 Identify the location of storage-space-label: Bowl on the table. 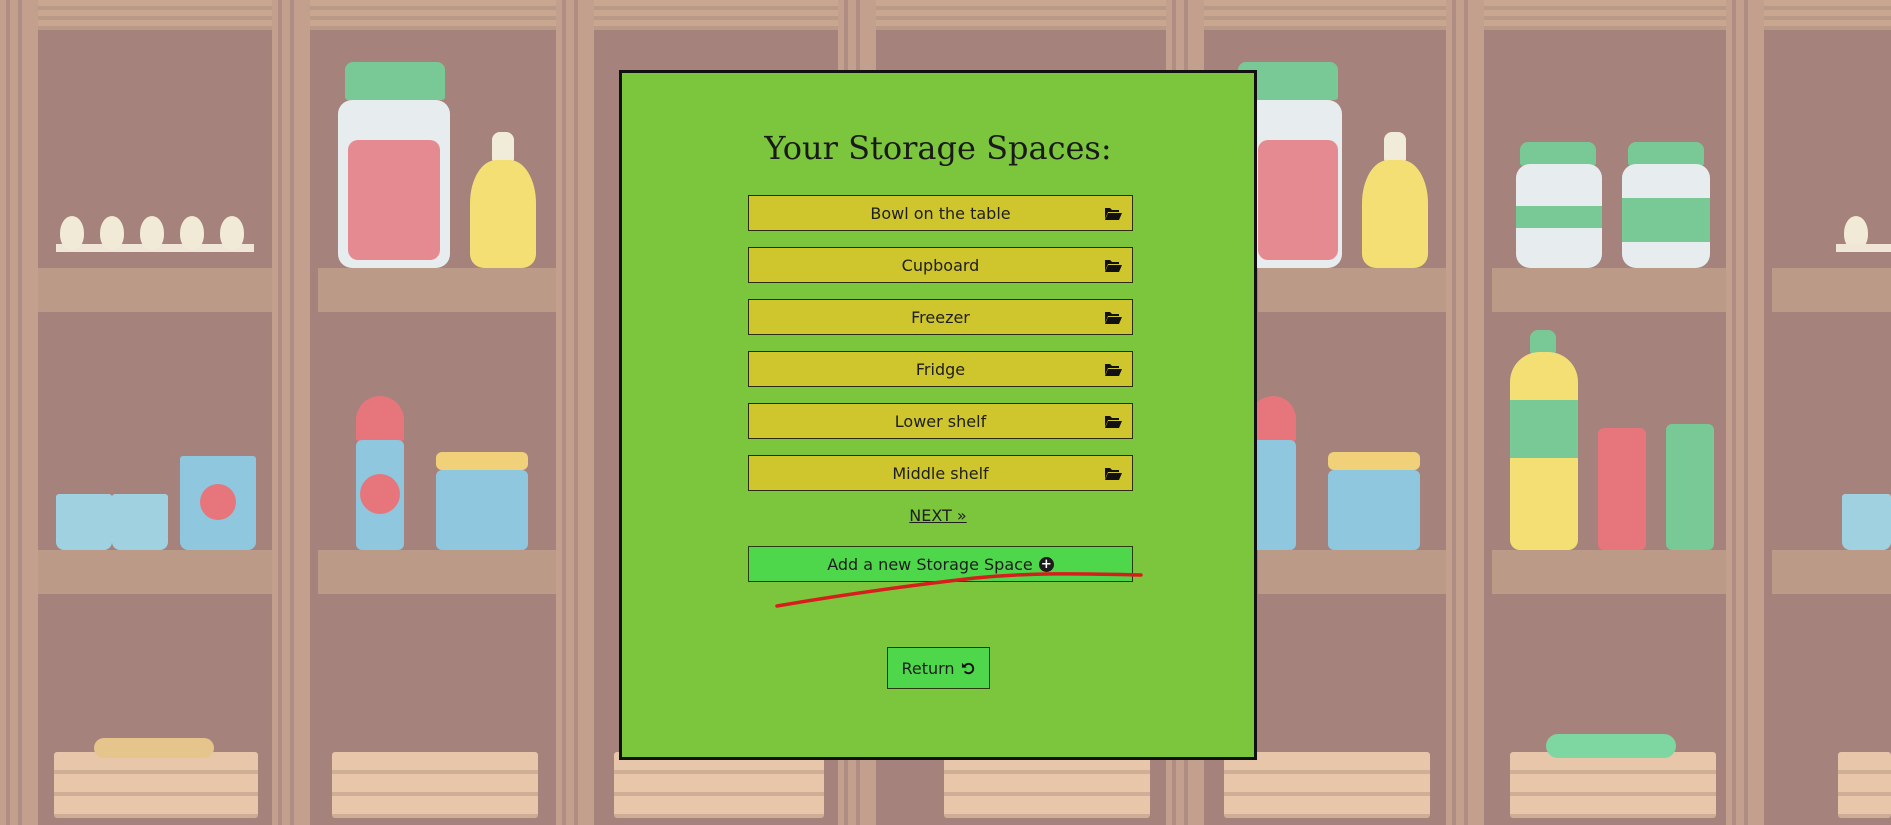
(940, 213).